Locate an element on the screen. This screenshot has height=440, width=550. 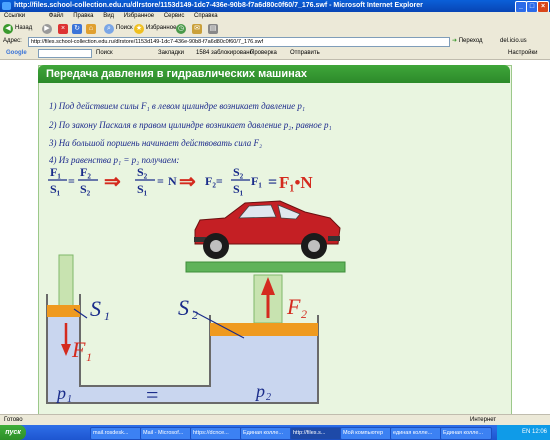
label-f1: F is located at coordinates (78, 349).